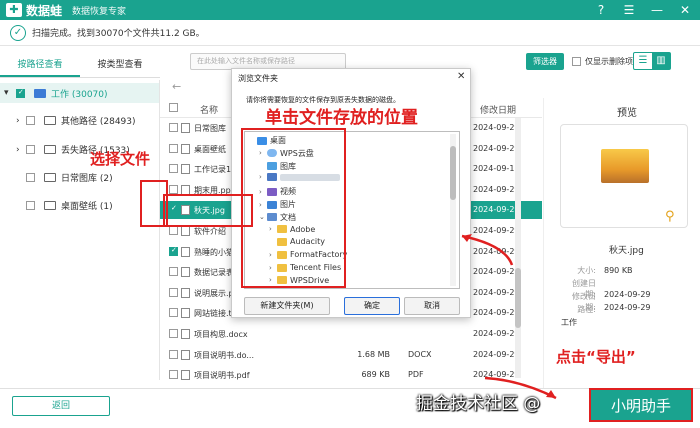  Describe the element at coordinates (569, 322) in the screenshot. I see `meta-path-value: 工作` at that location.